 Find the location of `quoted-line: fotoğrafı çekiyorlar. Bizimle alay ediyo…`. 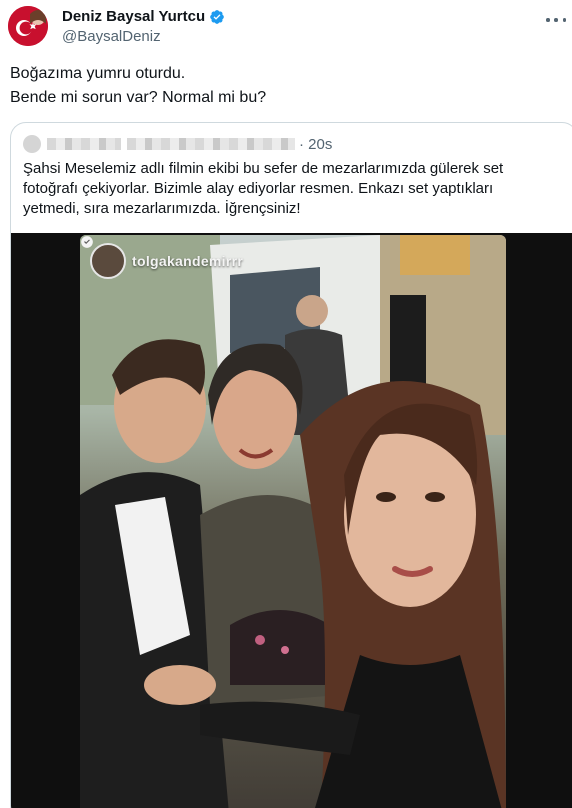

quoted-line: fotoğrafı çekiyorlar. Bizimle alay ediyo… is located at coordinates (258, 188).